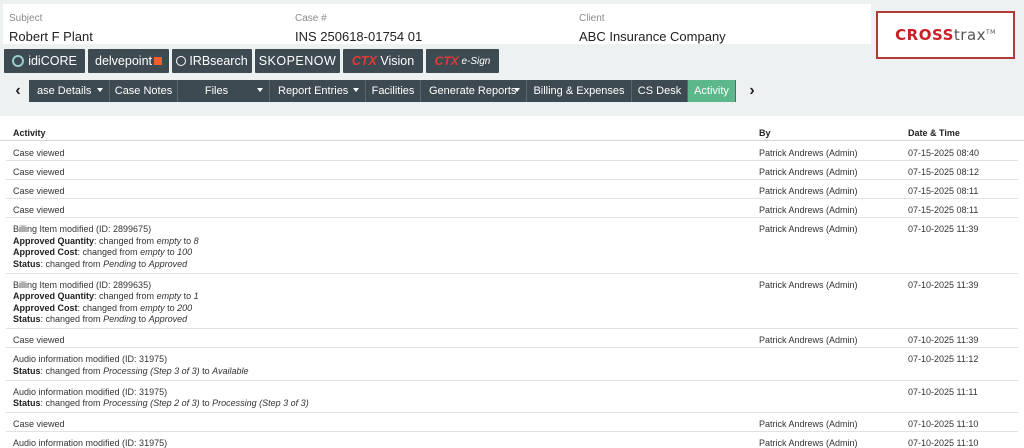 The image size is (1024, 448). Describe the element at coordinates (196, 240) in the screenshot. I see `detail-to: 8` at that location.